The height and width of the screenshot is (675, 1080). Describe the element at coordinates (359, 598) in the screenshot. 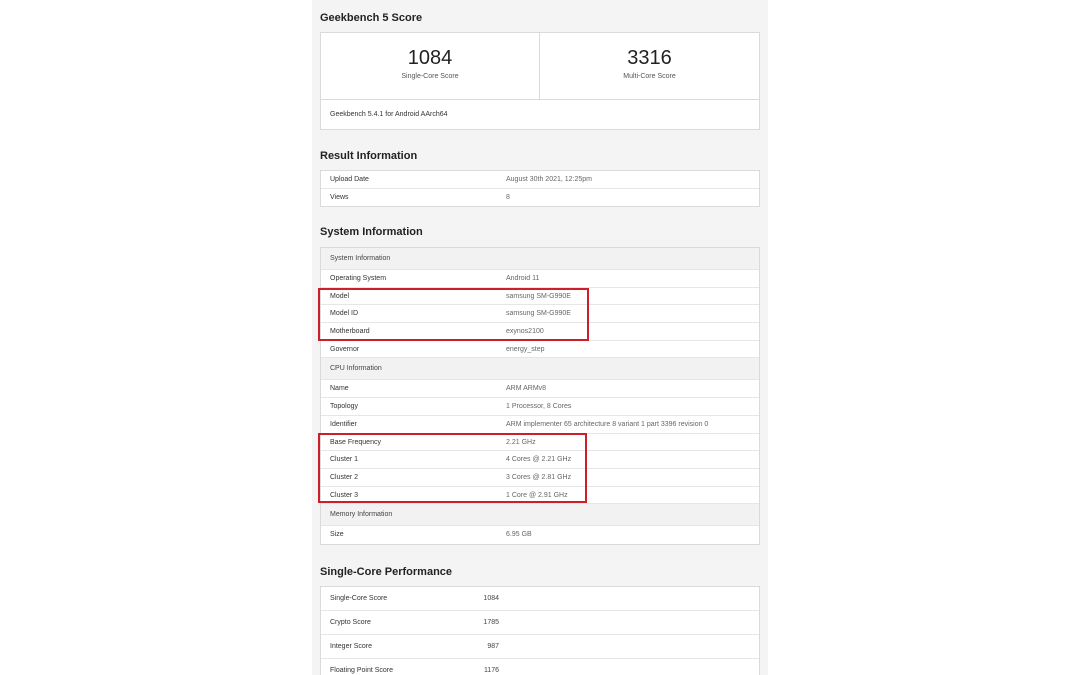

I see `row-key: Single-Core Score` at that location.